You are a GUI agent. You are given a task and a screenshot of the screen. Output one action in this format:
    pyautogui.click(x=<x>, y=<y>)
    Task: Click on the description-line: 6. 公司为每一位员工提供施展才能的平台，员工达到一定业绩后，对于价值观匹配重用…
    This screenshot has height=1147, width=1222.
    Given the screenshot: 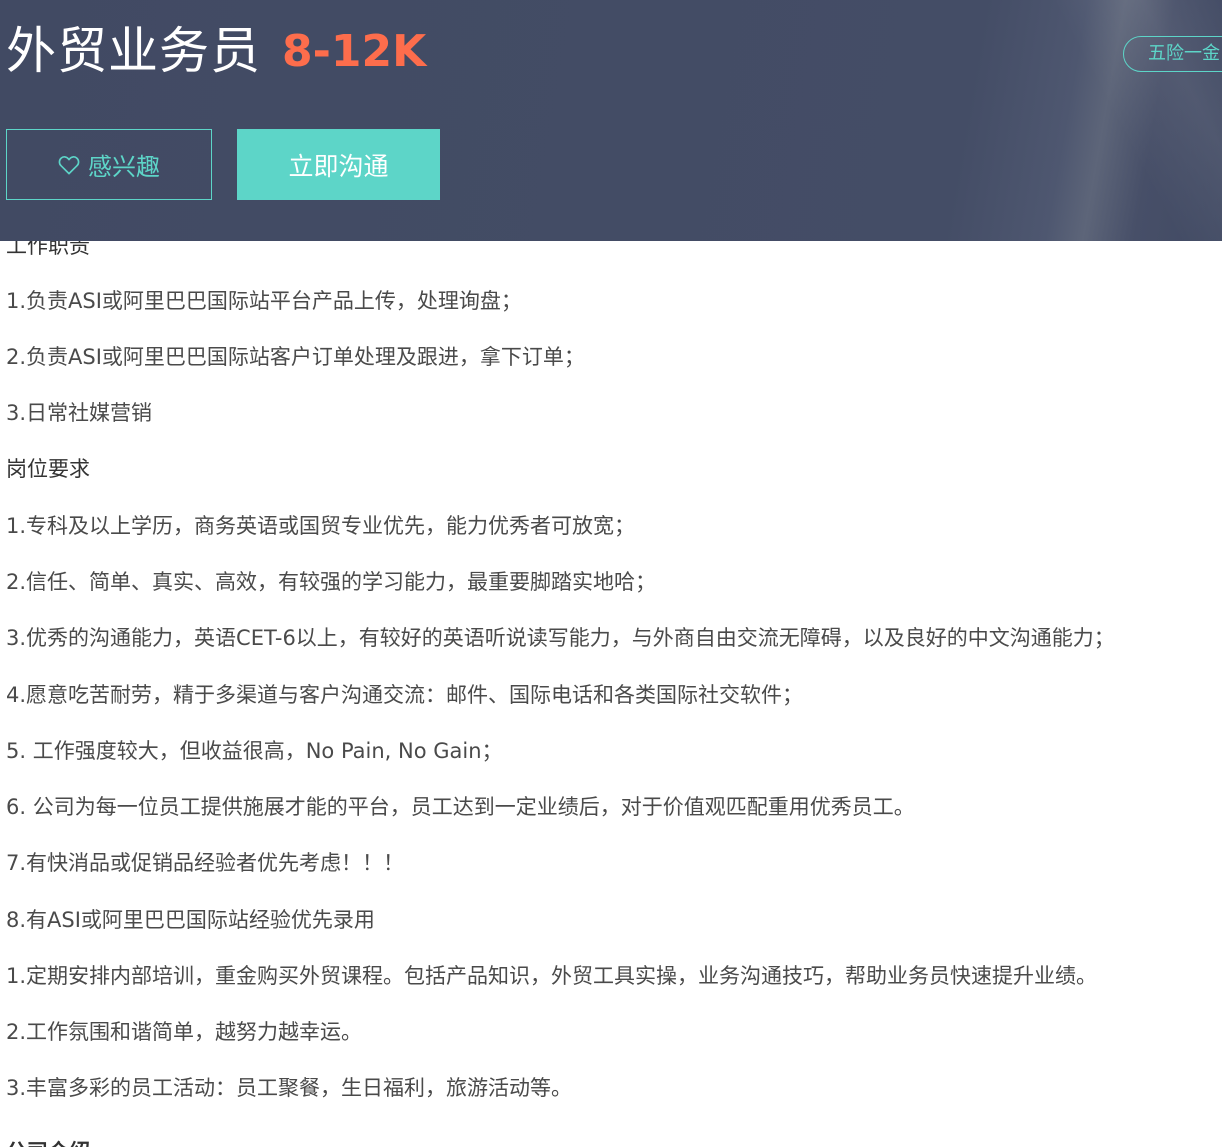 What is the action you would take?
    pyautogui.click(x=460, y=807)
    